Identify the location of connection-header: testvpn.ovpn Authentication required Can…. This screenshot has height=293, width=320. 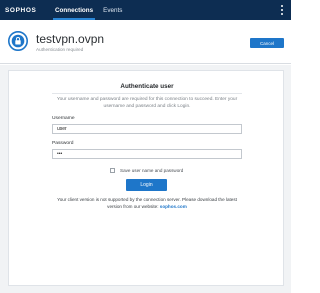
(145, 42).